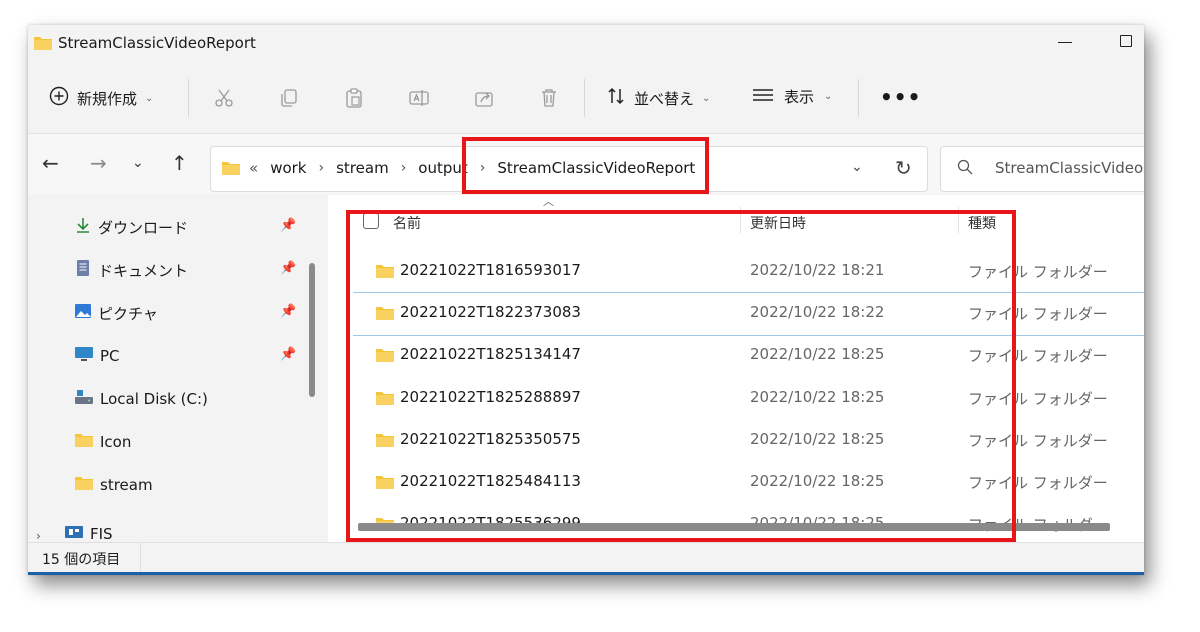 This screenshot has width=1200, height=632. What do you see at coordinates (1126, 41) in the screenshot?
I see `maximize-button` at bounding box center [1126, 41].